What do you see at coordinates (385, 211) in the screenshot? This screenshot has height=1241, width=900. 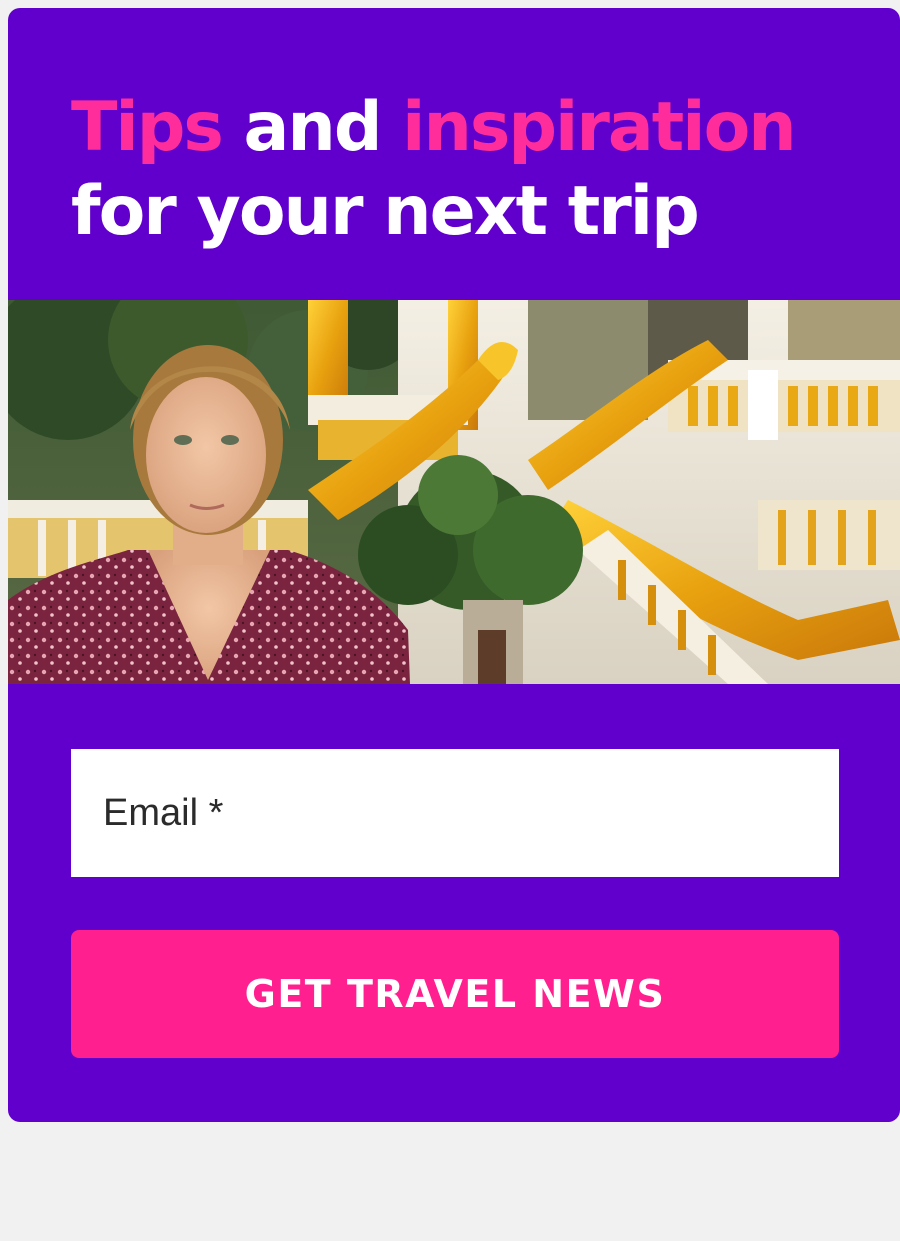 I see `headline-line-two: for your next trip` at bounding box center [385, 211].